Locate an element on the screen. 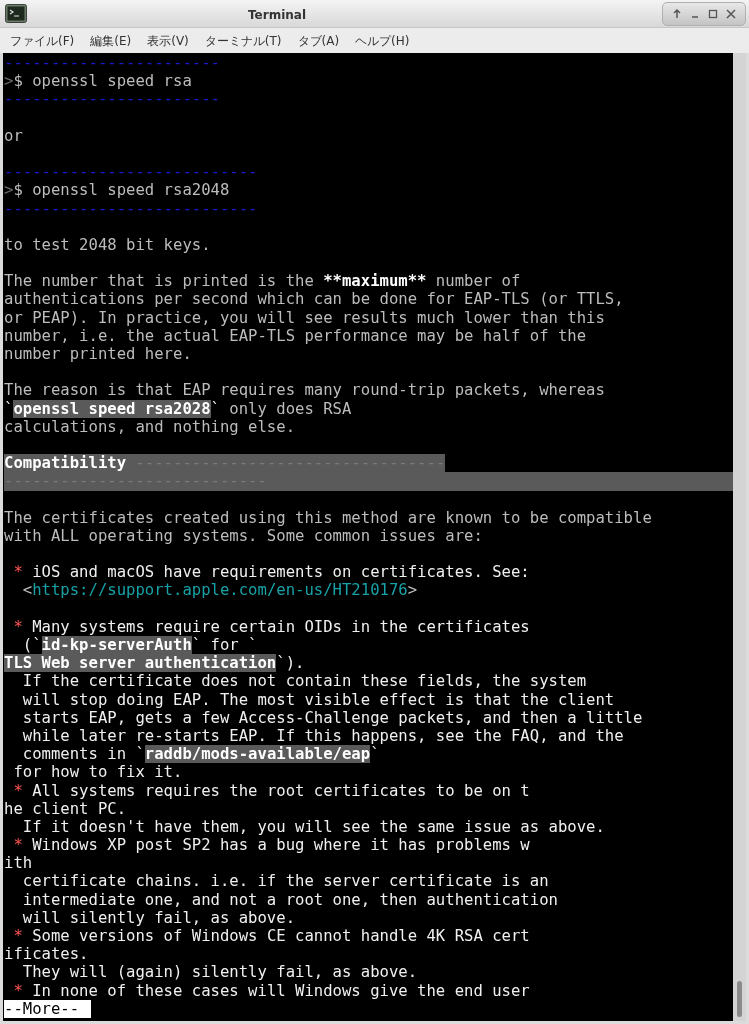  menu-item: ヘルプ(H) is located at coordinates (382, 40).